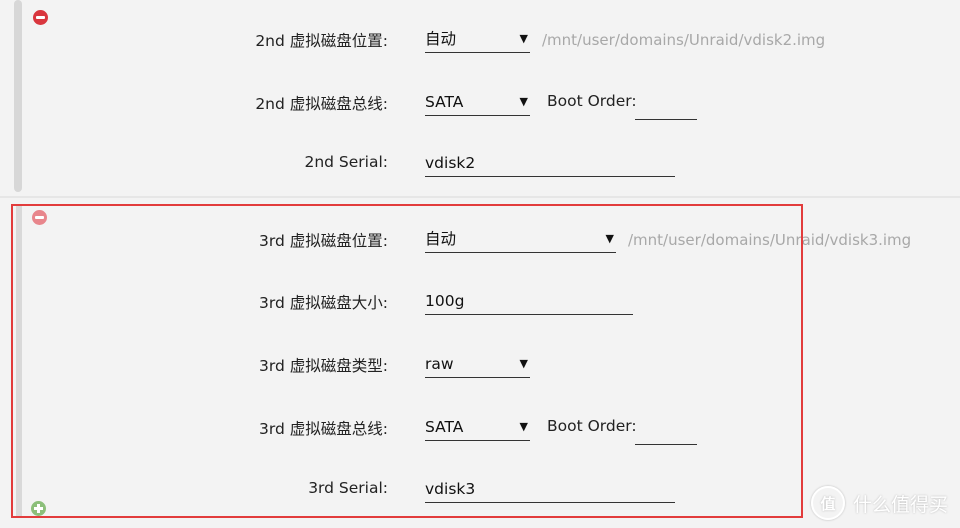  Describe the element at coordinates (450, 163) in the screenshot. I see `disk2-serial-value: vdisk2` at that location.